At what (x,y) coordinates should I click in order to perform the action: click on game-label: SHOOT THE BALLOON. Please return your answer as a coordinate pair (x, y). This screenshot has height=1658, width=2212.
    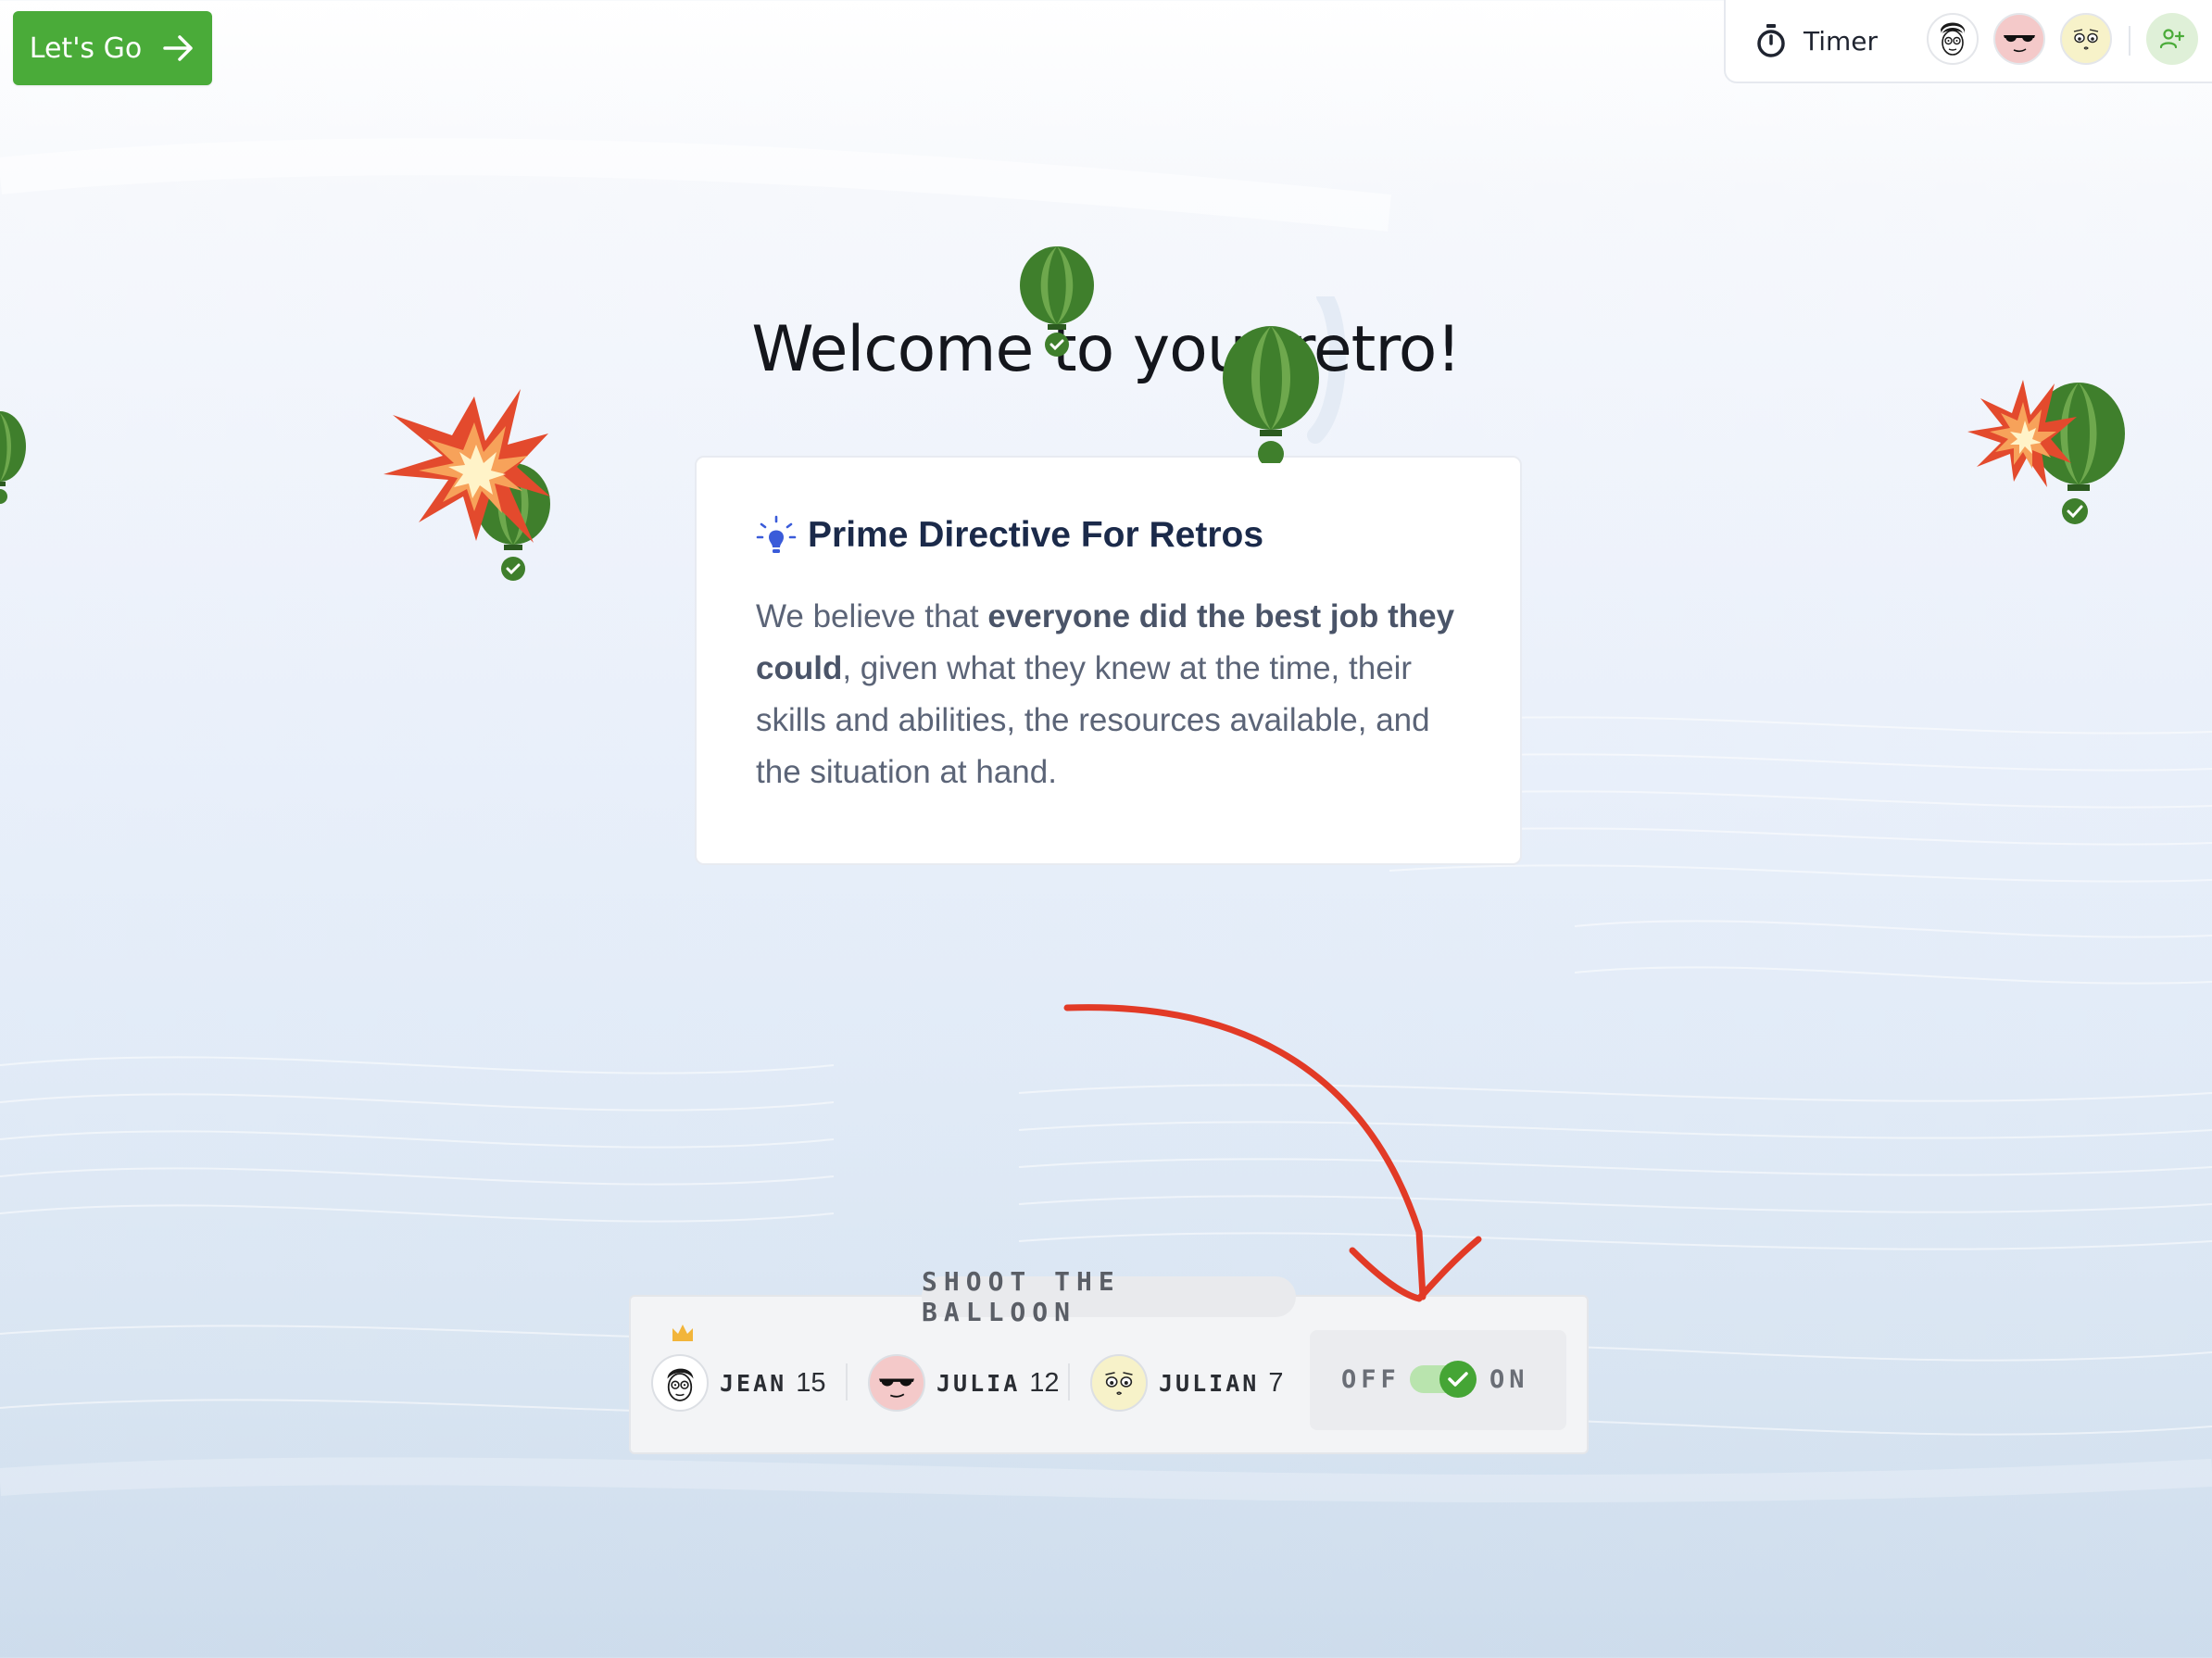
    Looking at the image, I should click on (1109, 1296).